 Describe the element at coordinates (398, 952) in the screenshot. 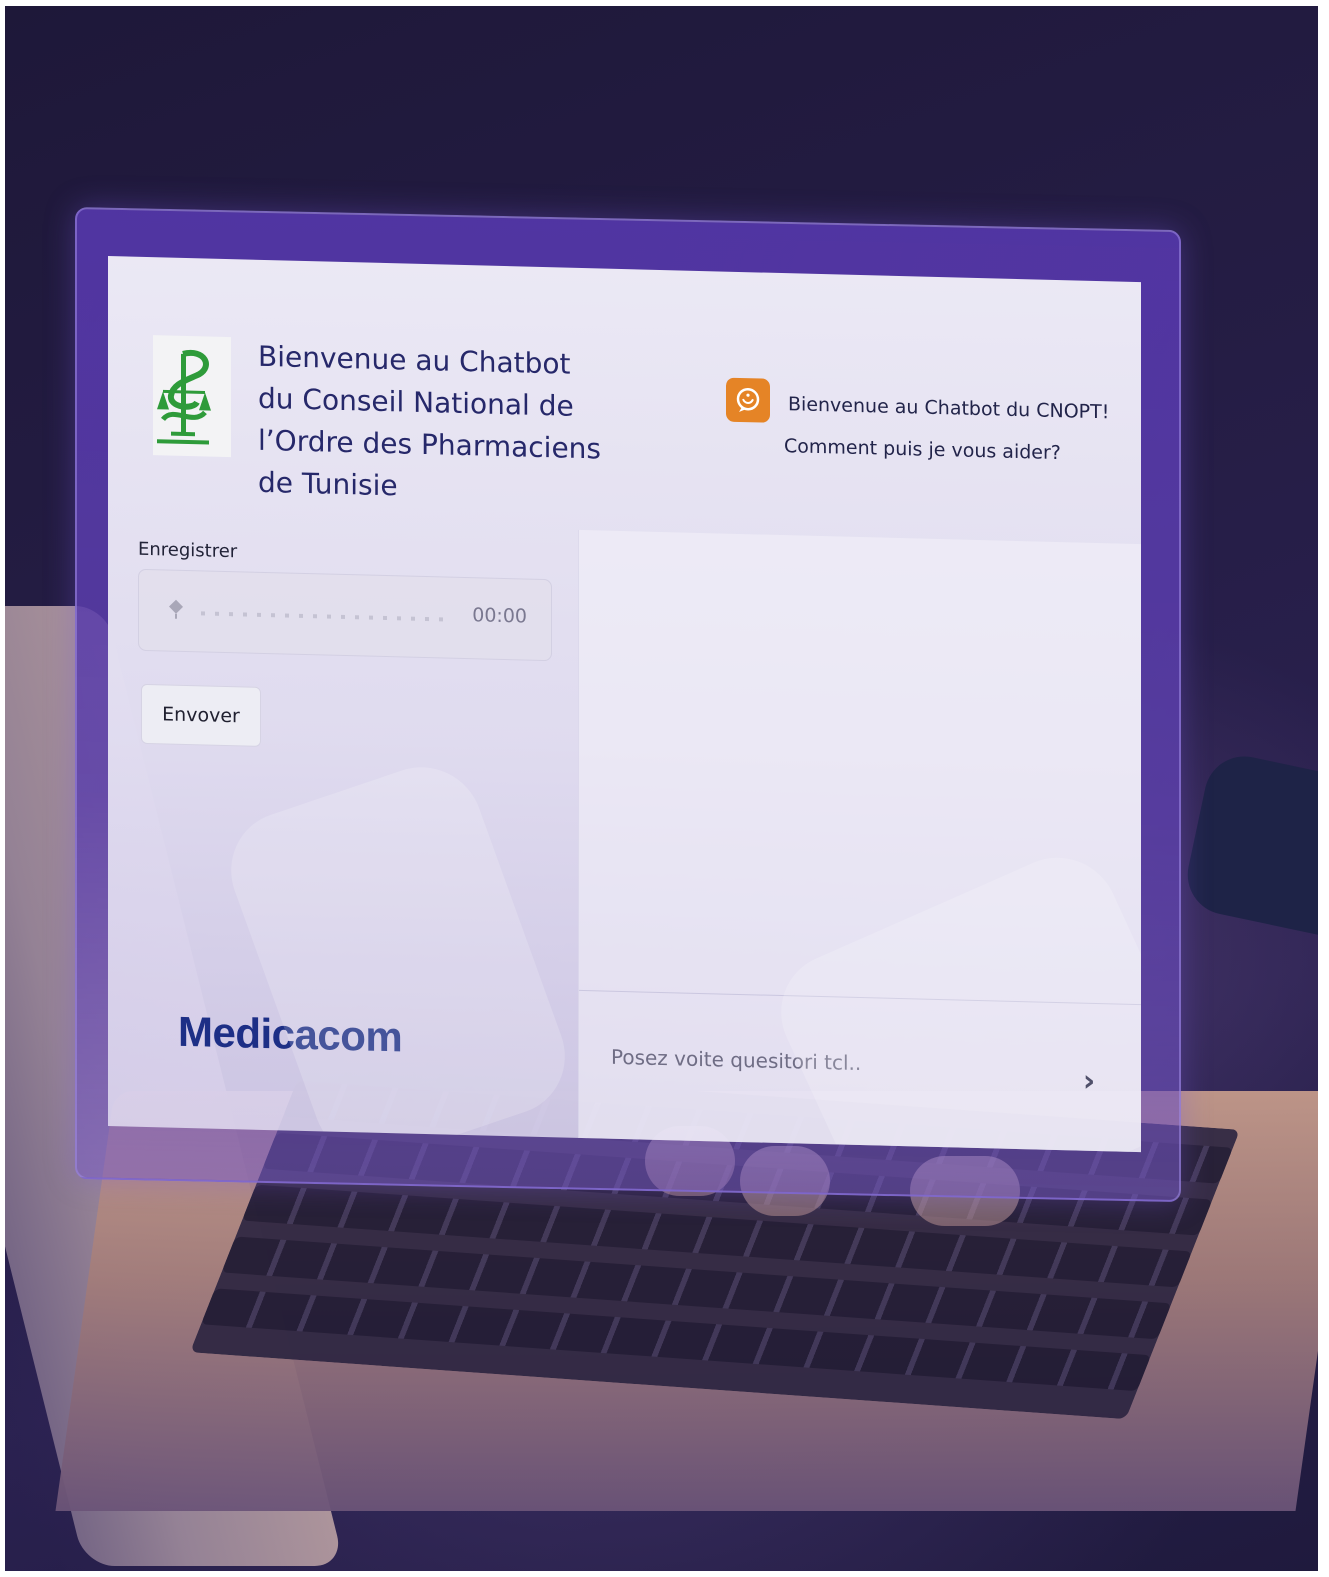

I see `hand-reflection` at that location.